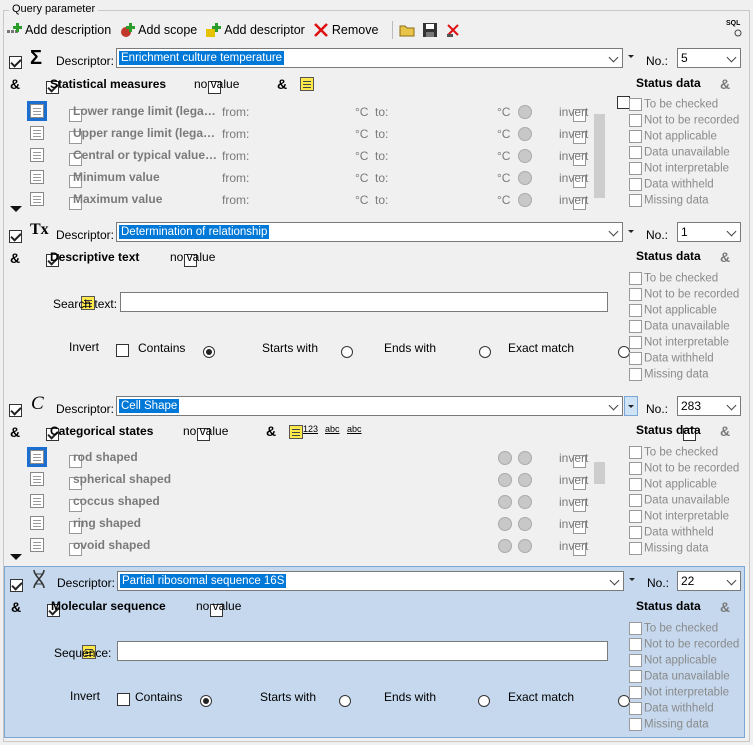 The image size is (753, 745). What do you see at coordinates (310, 480) in the screenshot?
I see `list-item: spherical shaped invert` at bounding box center [310, 480].